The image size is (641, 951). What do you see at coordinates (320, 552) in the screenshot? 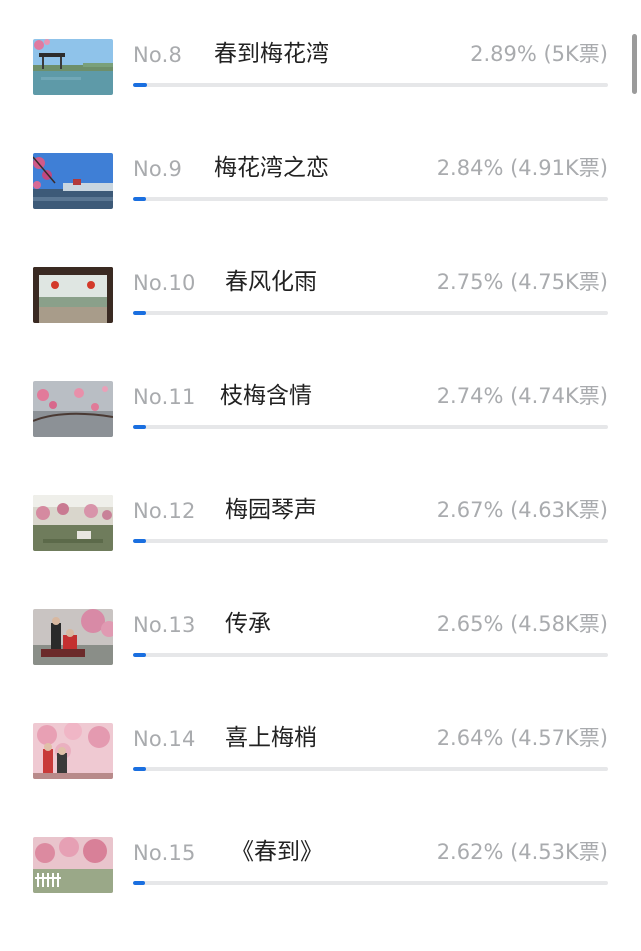
I see `ranking-row-12: No.12 梅园琴声 2.67% (4.63K票)` at bounding box center [320, 552].